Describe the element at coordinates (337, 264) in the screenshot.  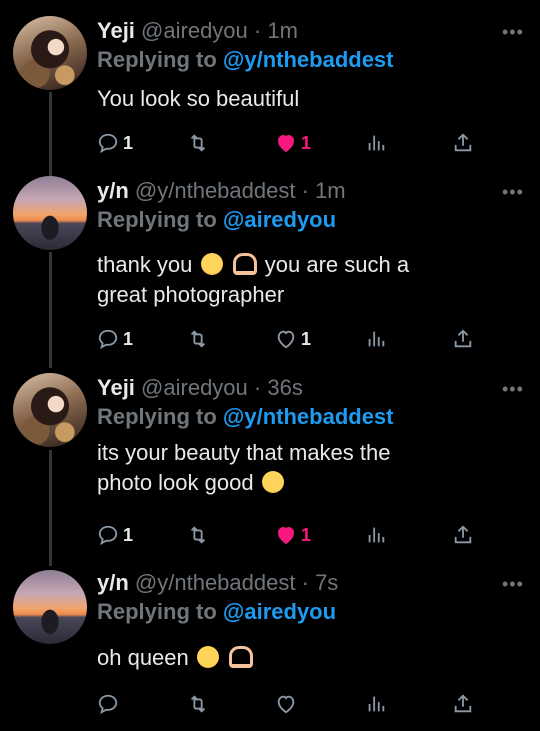
I see `tweet-text-part: you are such a` at that location.